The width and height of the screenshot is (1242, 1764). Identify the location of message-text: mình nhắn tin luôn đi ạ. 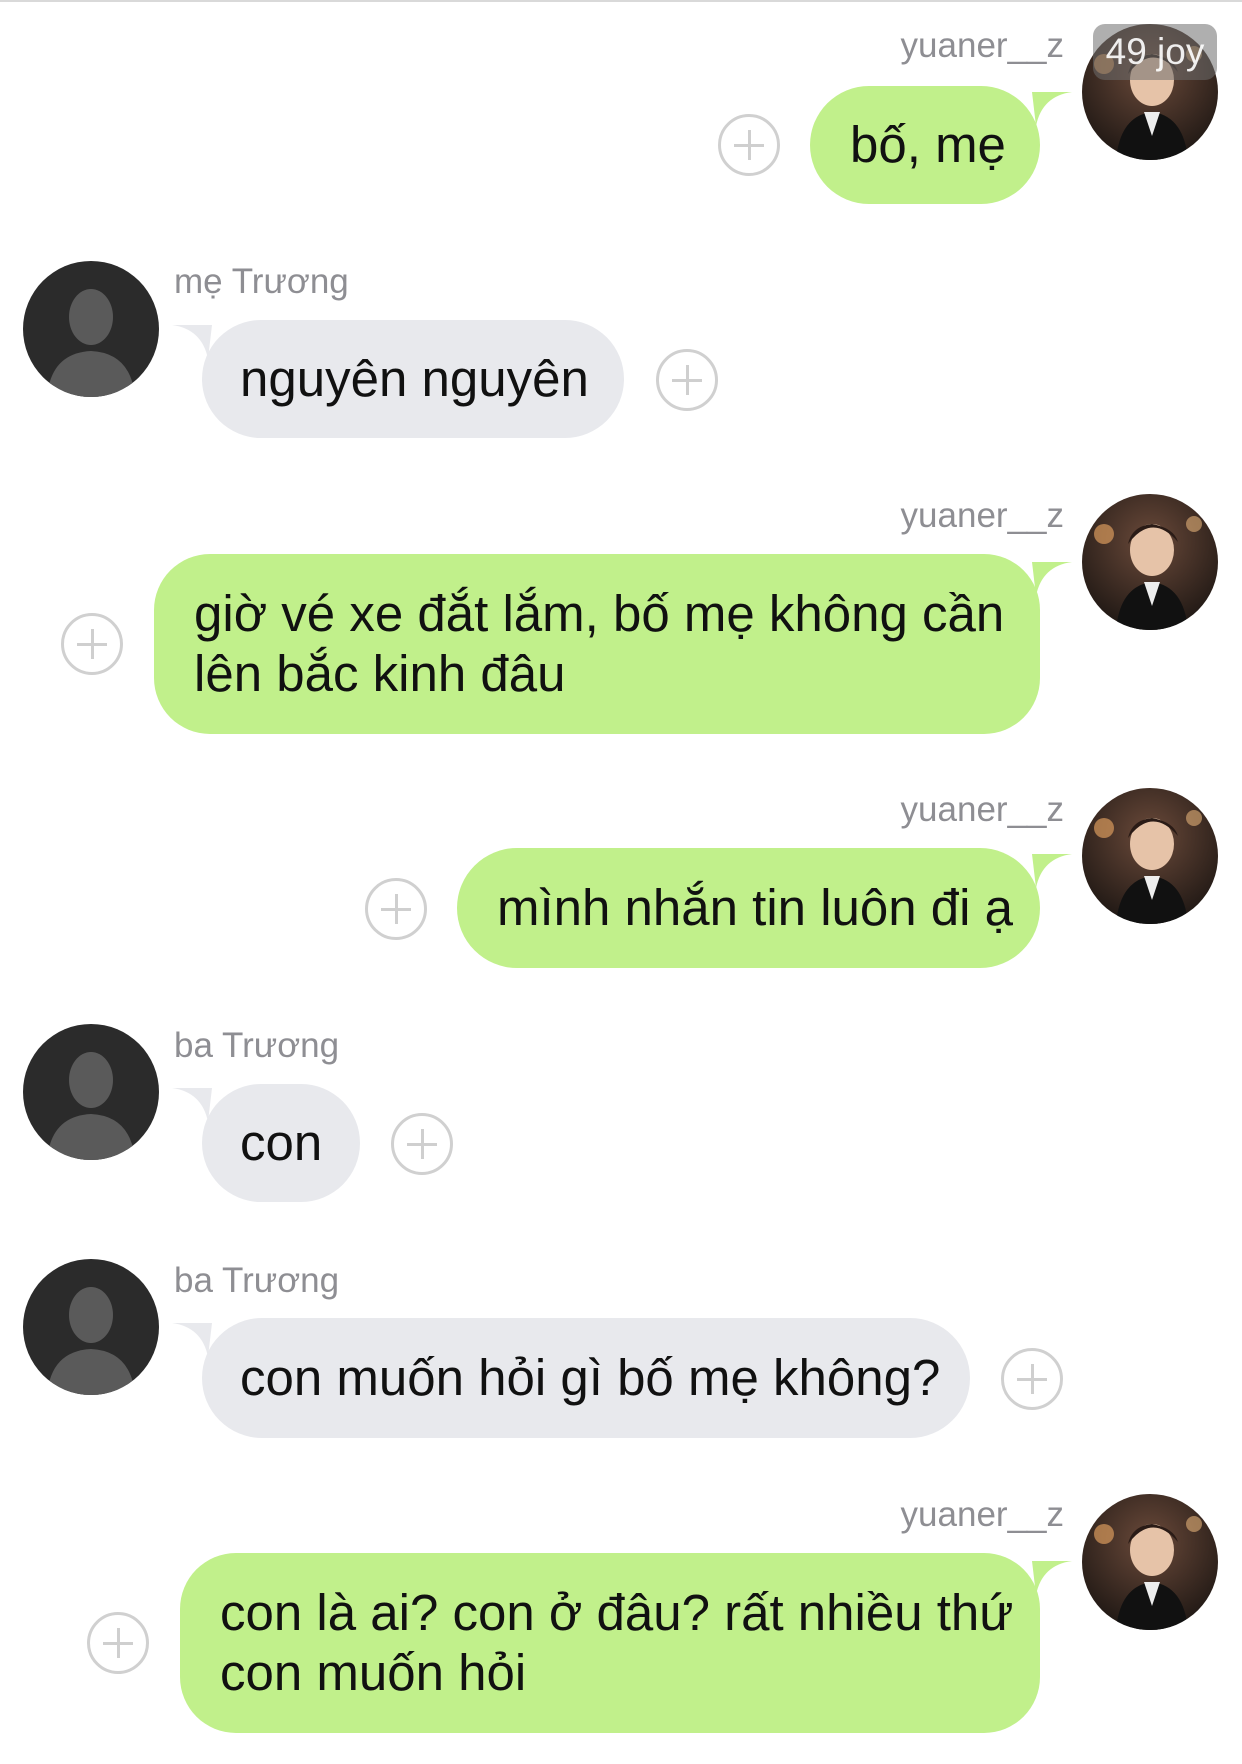
(755, 907).